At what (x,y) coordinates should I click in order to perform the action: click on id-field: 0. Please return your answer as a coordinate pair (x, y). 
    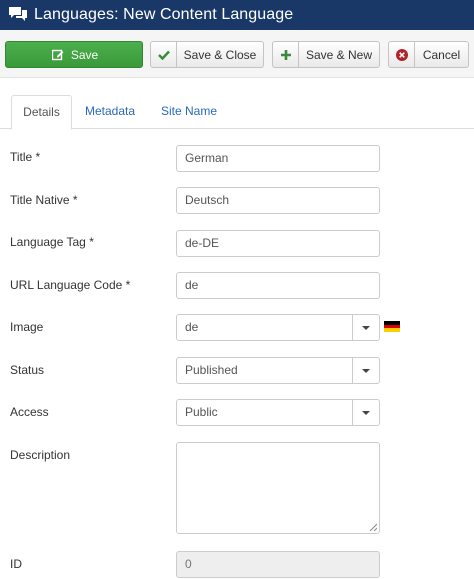
    Looking at the image, I should click on (278, 564).